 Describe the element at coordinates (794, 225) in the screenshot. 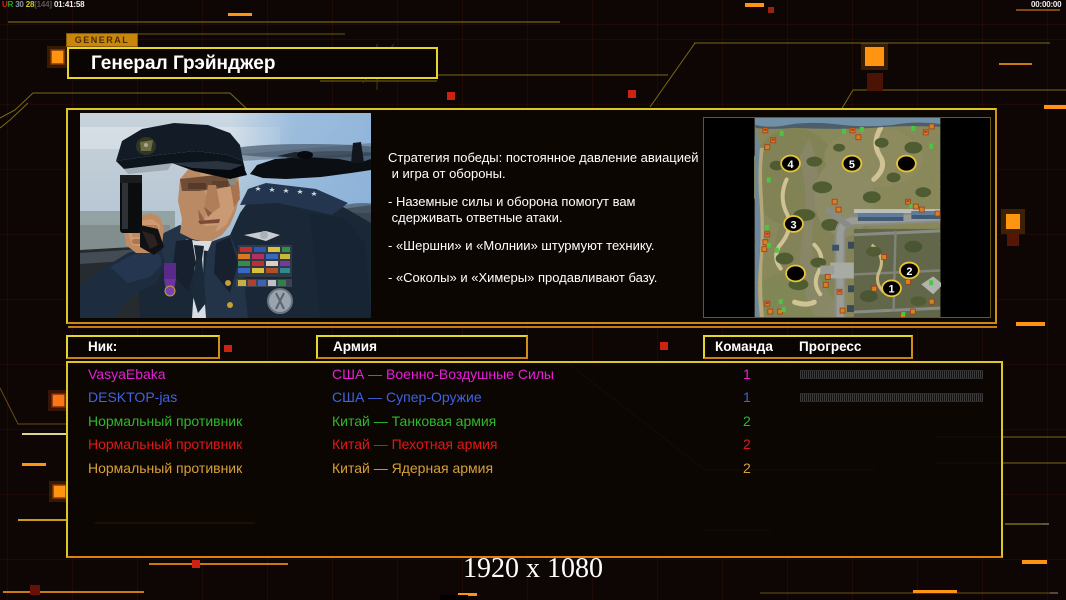

I see `svg-text: 3` at that location.